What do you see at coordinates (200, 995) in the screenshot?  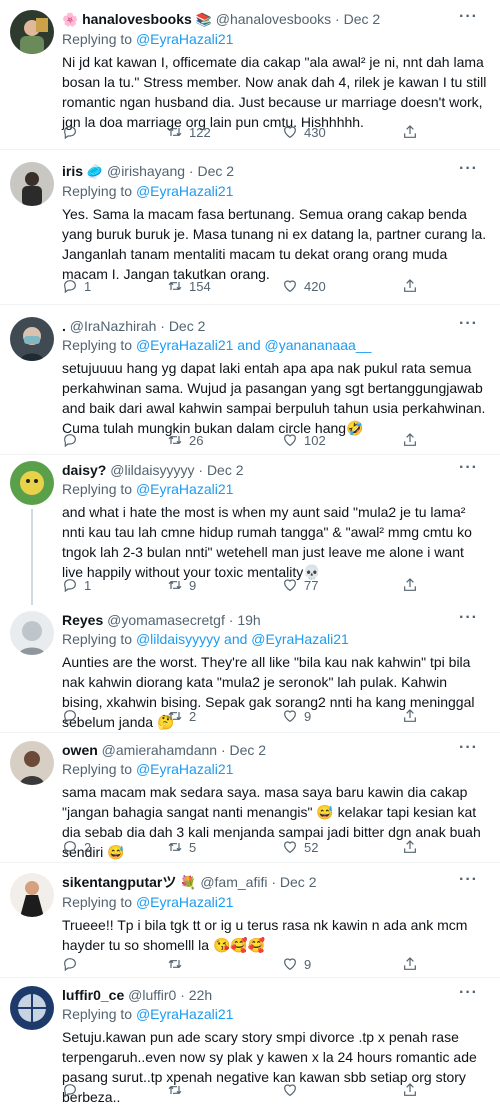 I see `timestamp: 22h` at bounding box center [200, 995].